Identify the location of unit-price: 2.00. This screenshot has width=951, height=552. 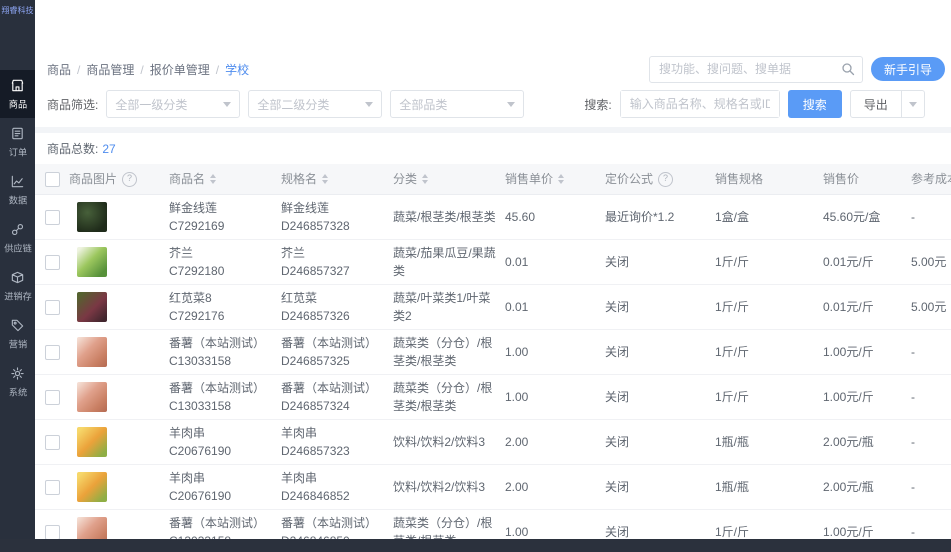
(517, 487).